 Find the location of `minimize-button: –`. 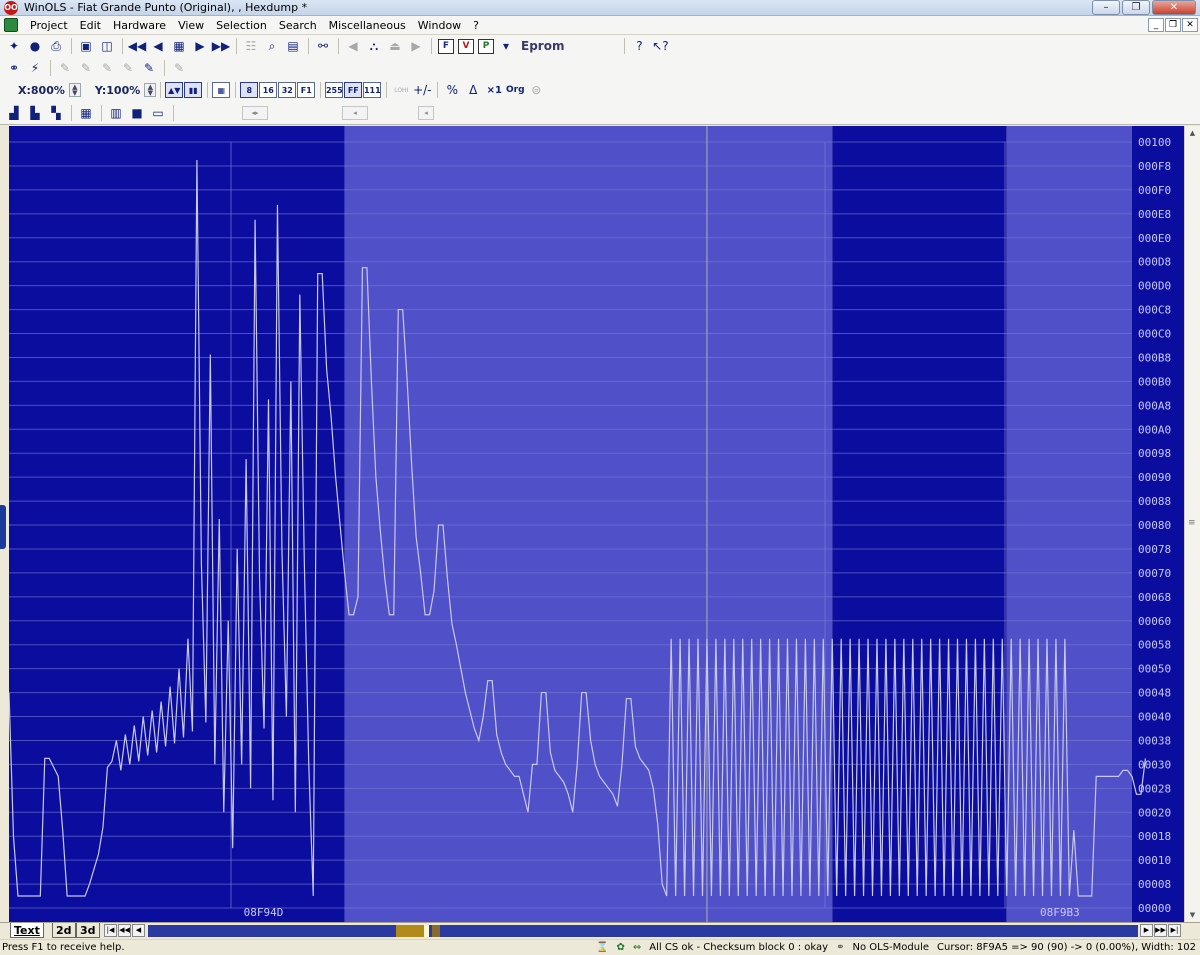

minimize-button: – is located at coordinates (1106, 7).